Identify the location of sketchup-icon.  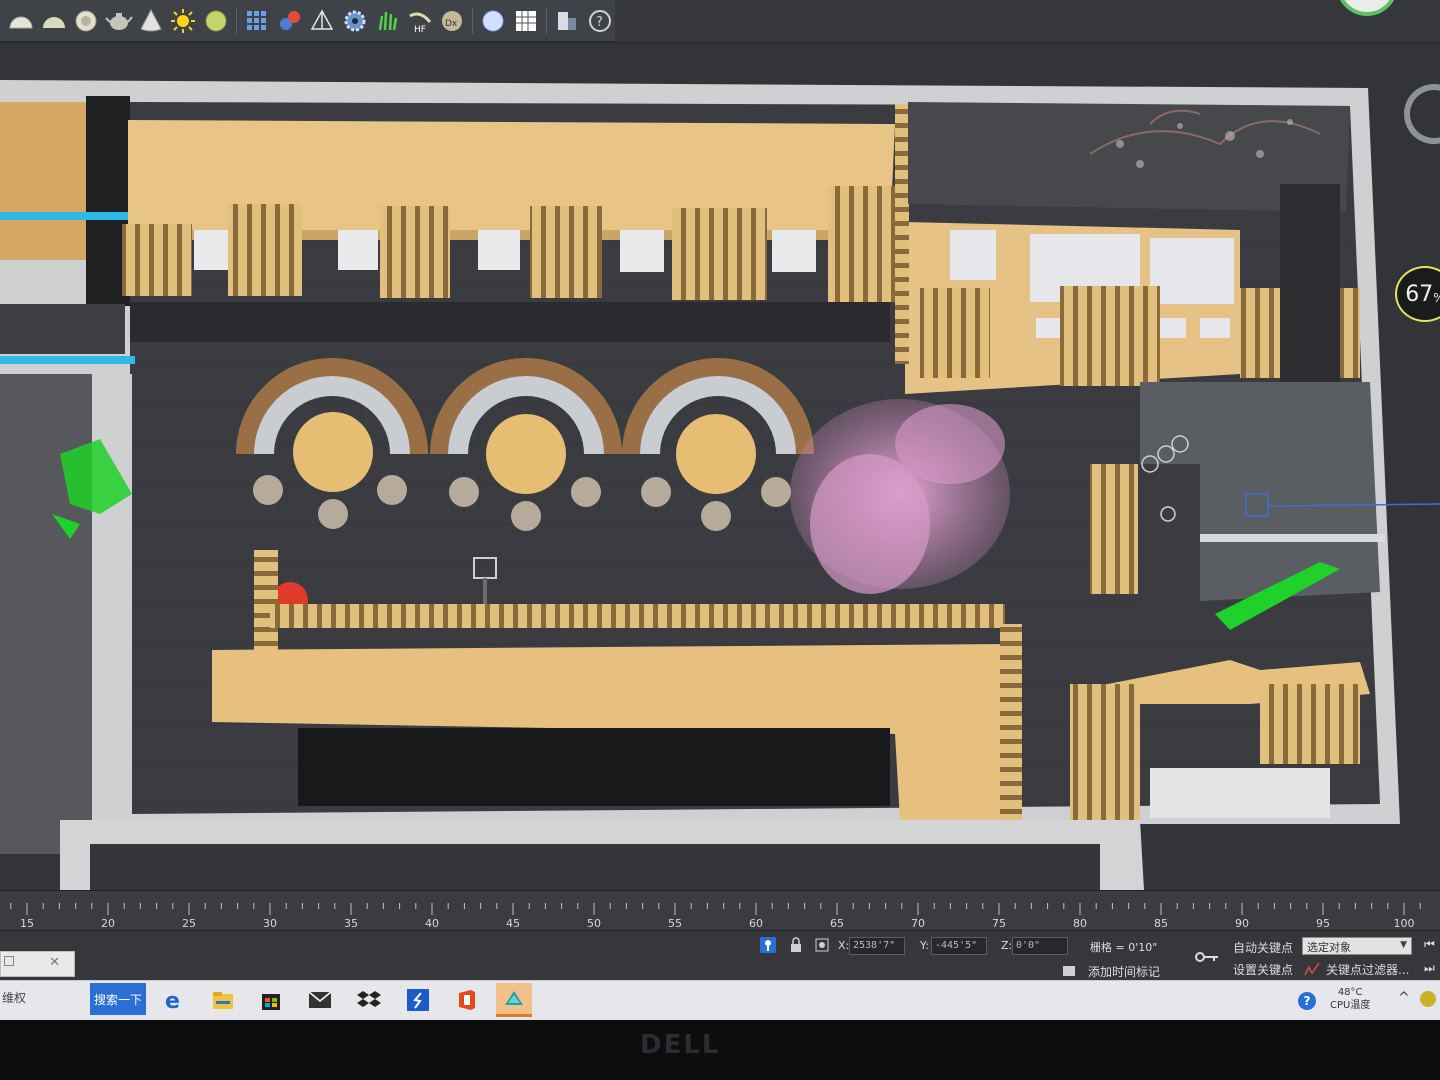
(418, 1000).